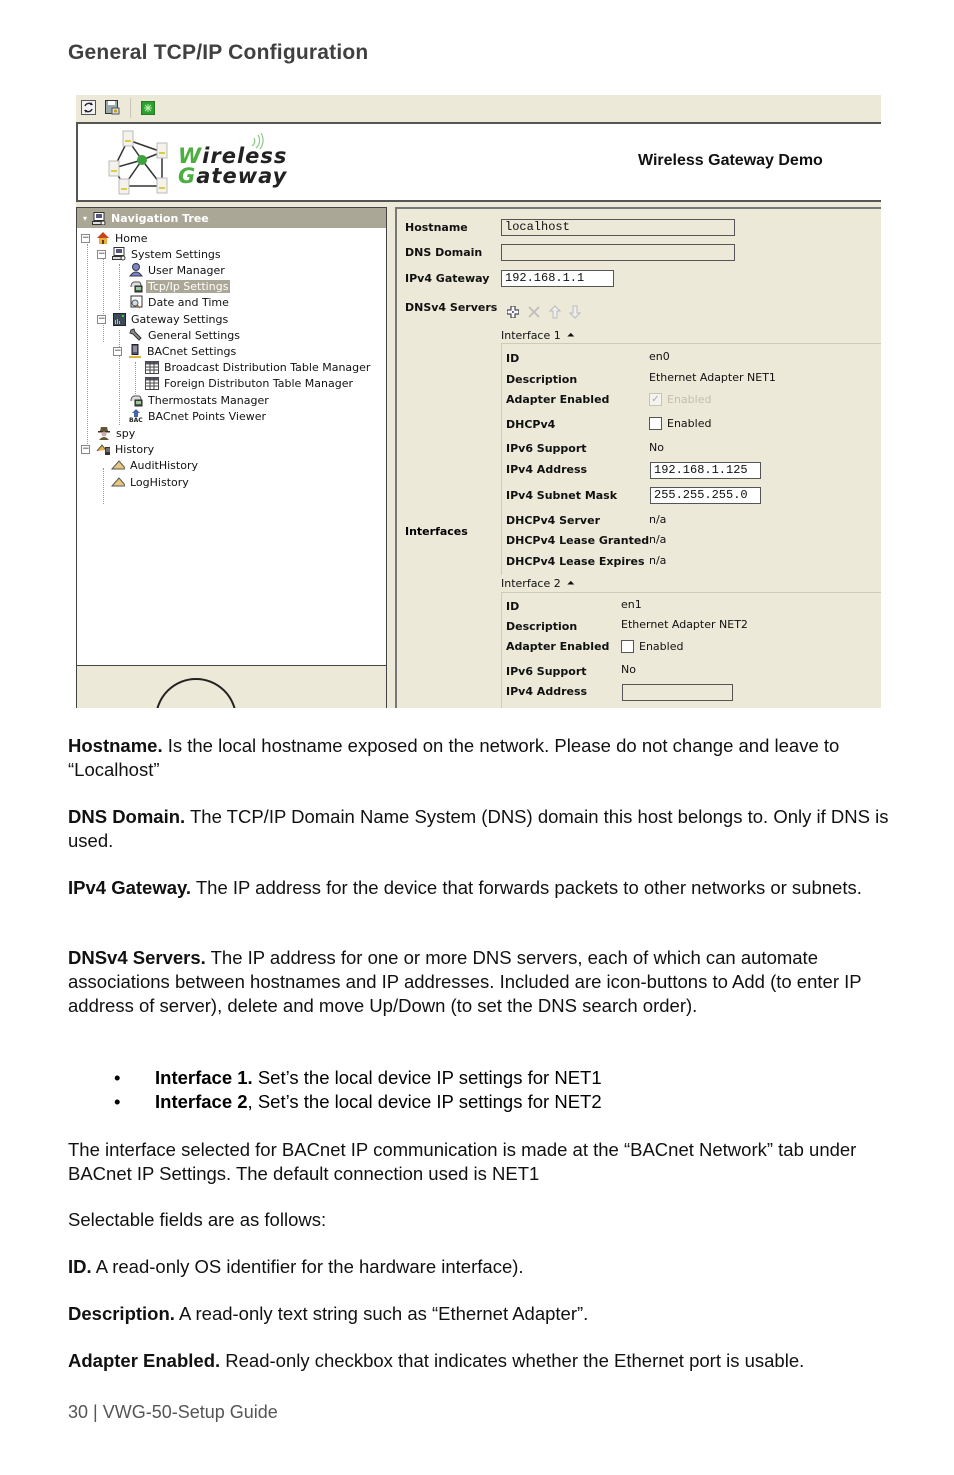  What do you see at coordinates (542, 626) in the screenshot?
I see `description-label: Description` at bounding box center [542, 626].